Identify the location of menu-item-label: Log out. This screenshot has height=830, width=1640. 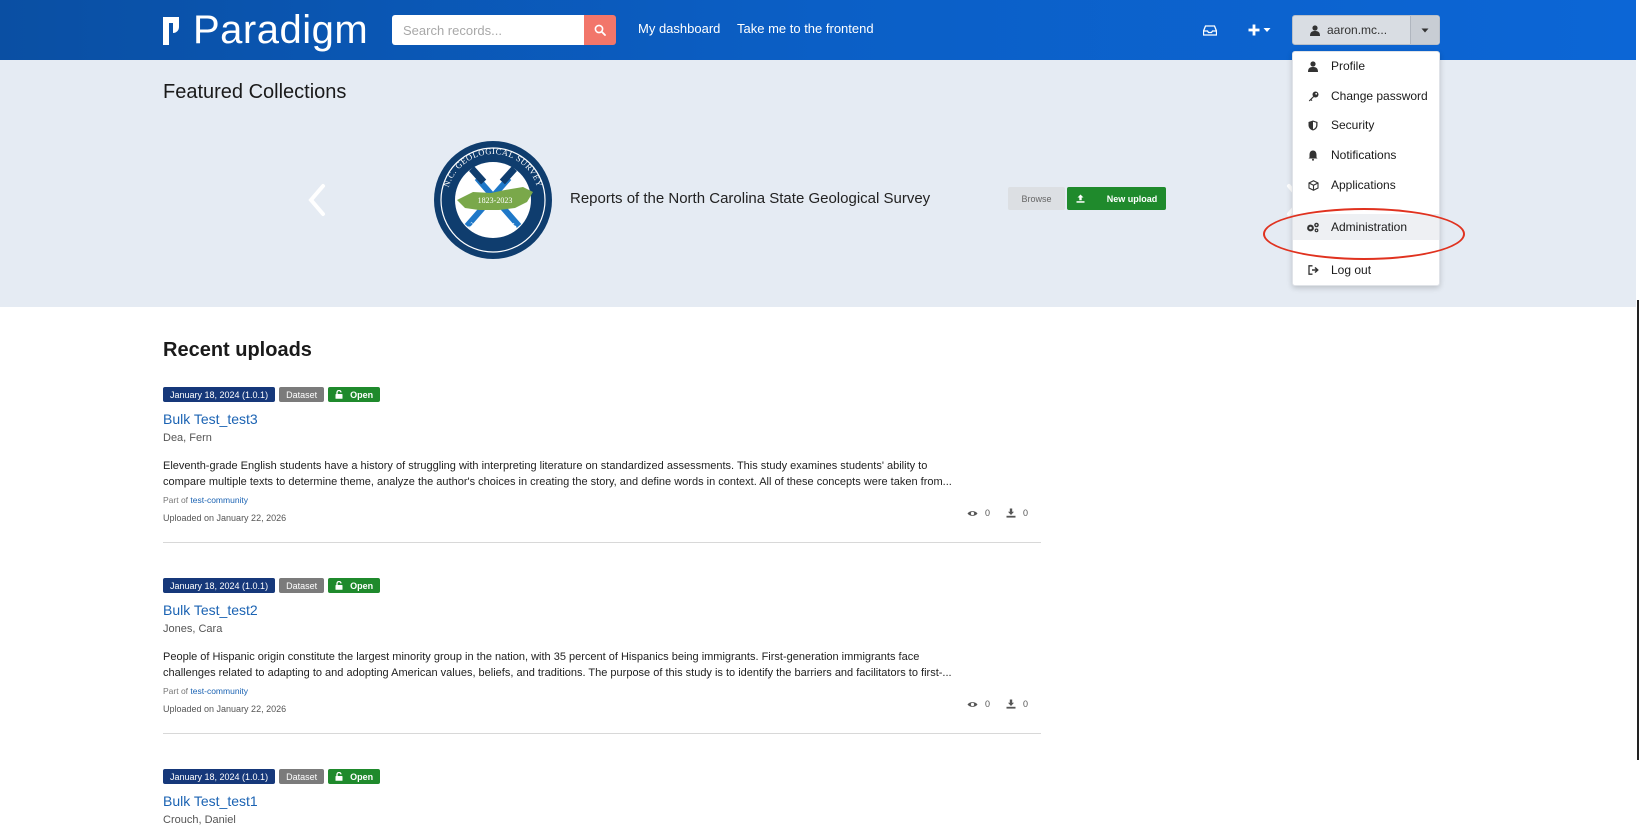
(1351, 270).